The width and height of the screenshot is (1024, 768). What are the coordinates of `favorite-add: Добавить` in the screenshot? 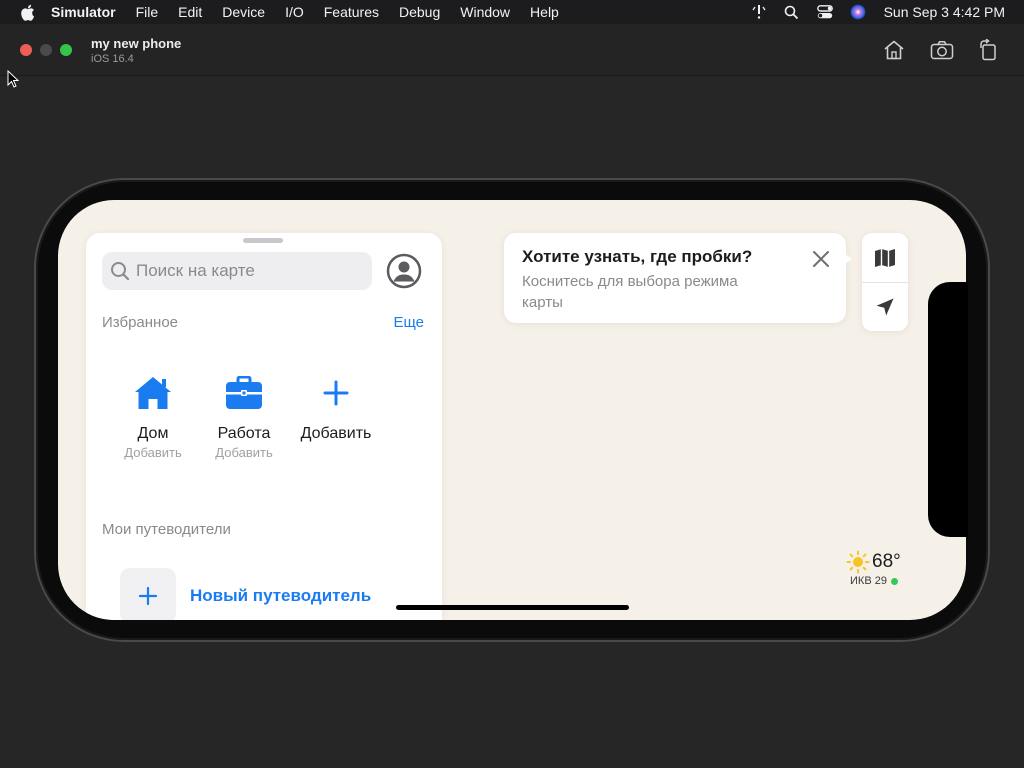 It's located at (336, 408).